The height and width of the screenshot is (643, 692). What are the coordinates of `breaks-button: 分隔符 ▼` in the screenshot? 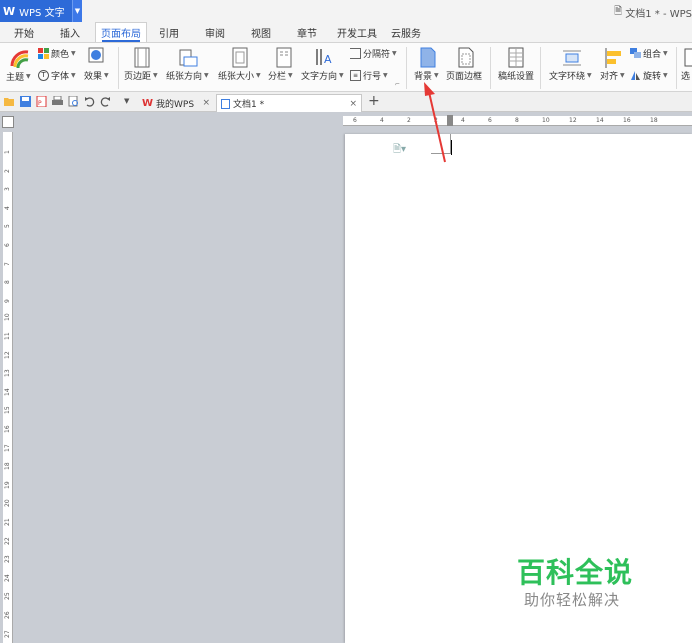 It's located at (373, 53).